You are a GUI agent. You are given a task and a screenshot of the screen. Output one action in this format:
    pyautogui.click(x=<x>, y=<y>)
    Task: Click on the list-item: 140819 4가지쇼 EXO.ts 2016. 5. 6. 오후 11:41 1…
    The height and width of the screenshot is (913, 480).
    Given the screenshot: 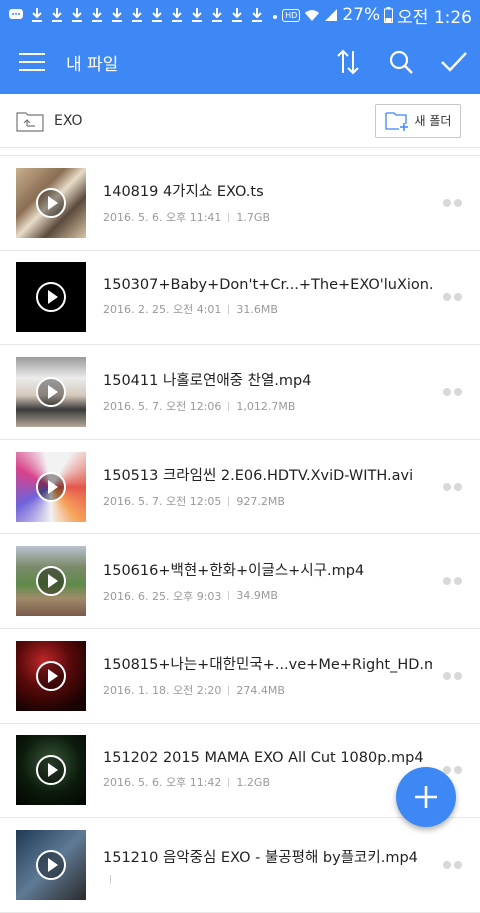 What is the action you would take?
    pyautogui.click(x=240, y=203)
    